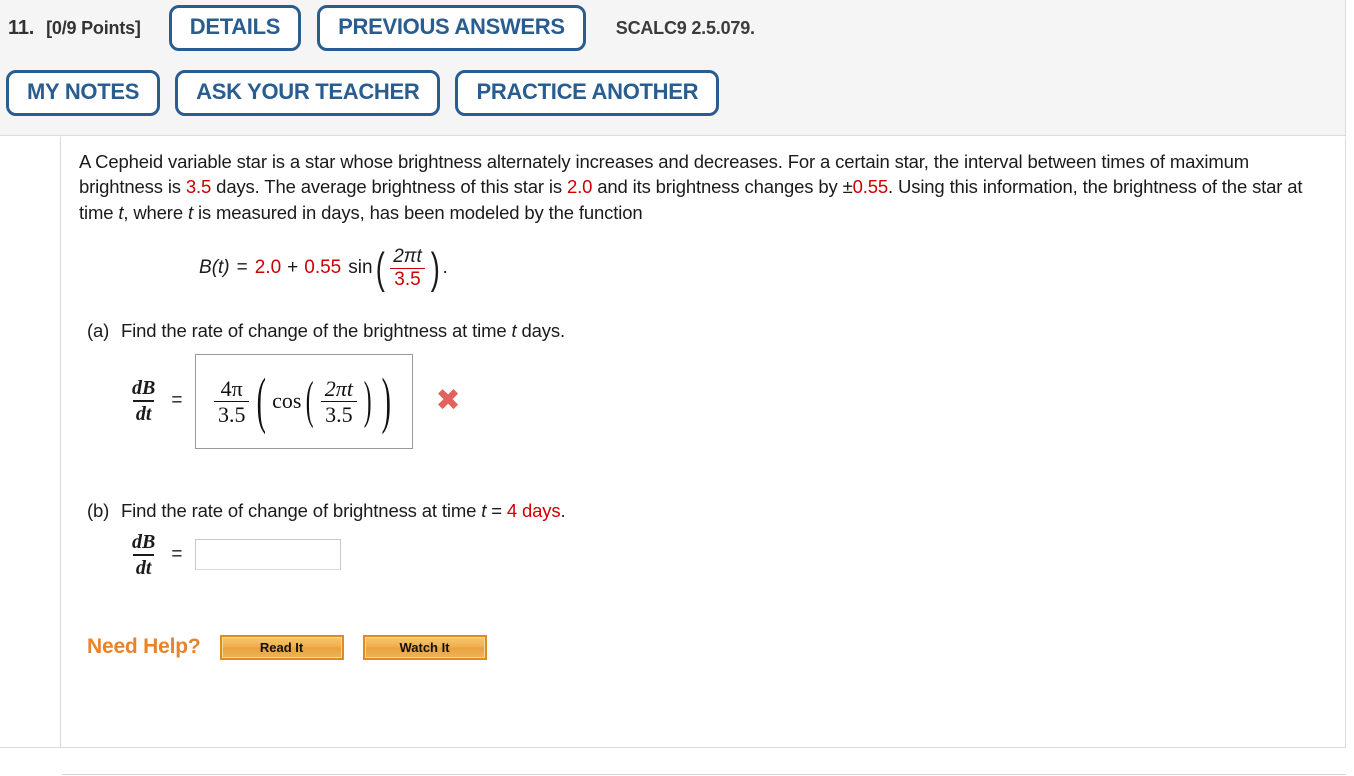 Image resolution: width=1354 pixels, height=776 pixels. What do you see at coordinates (30, 442) in the screenshot?
I see `left-gutter` at bounding box center [30, 442].